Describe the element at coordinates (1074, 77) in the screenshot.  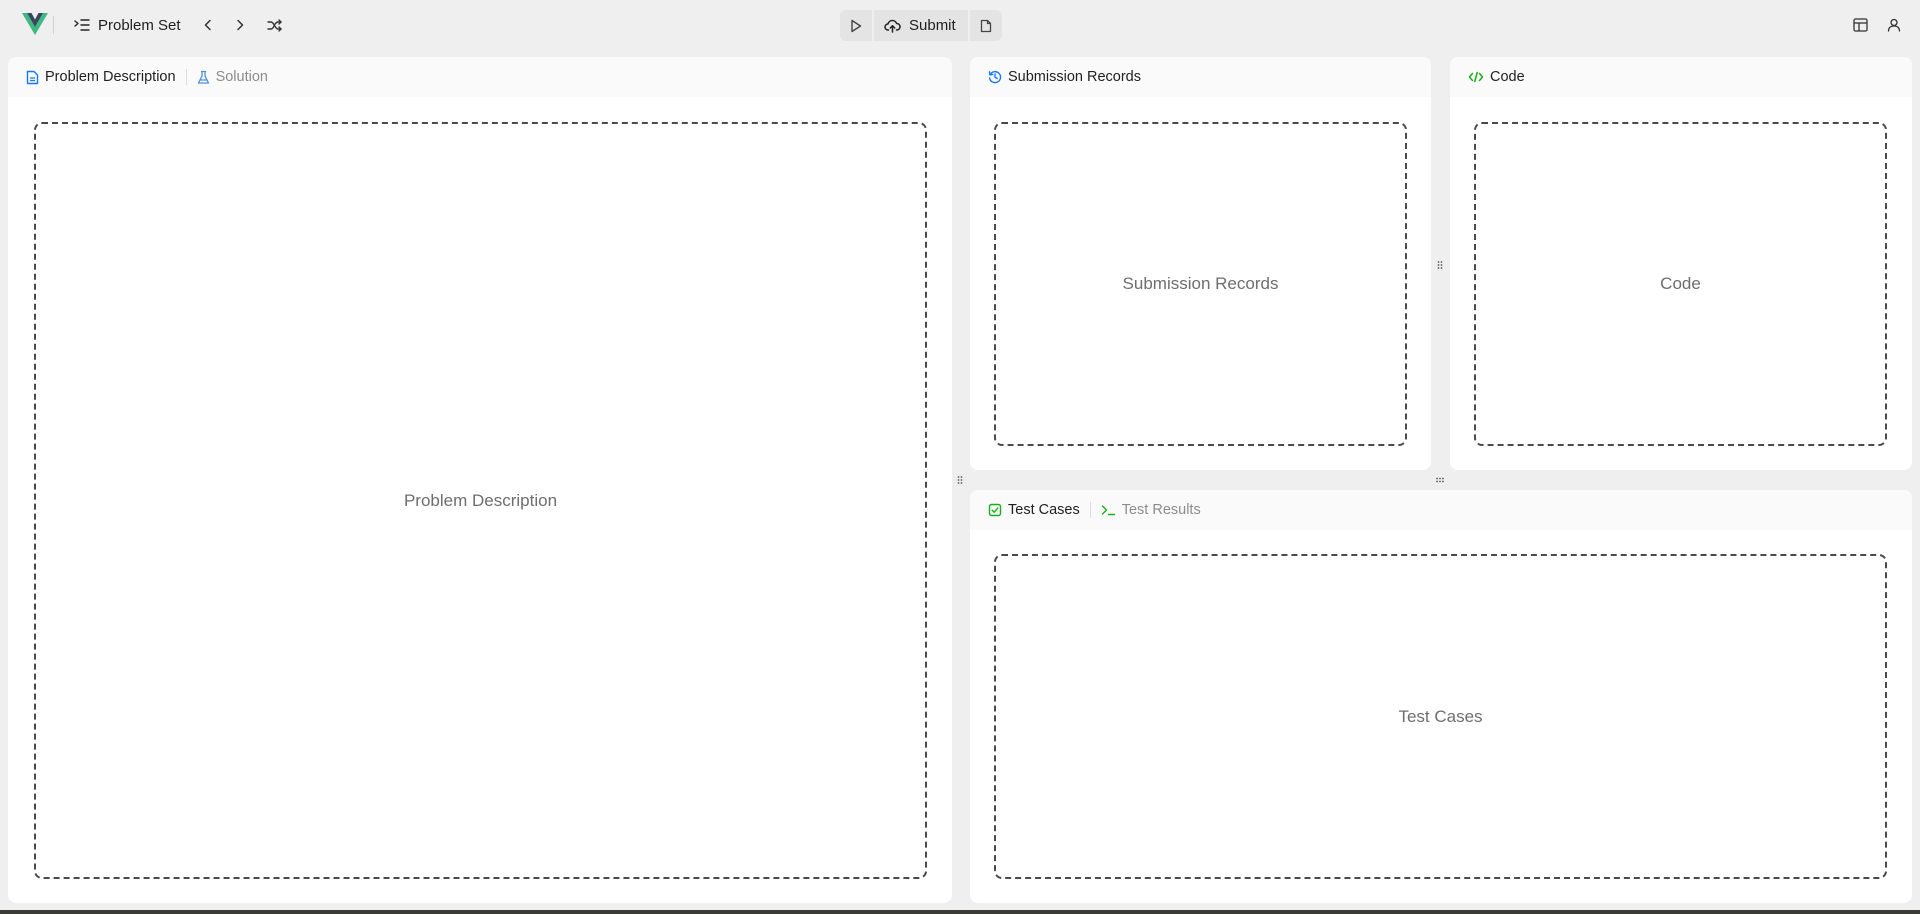
I see `tab-submission-records-label: Submission Records` at that location.